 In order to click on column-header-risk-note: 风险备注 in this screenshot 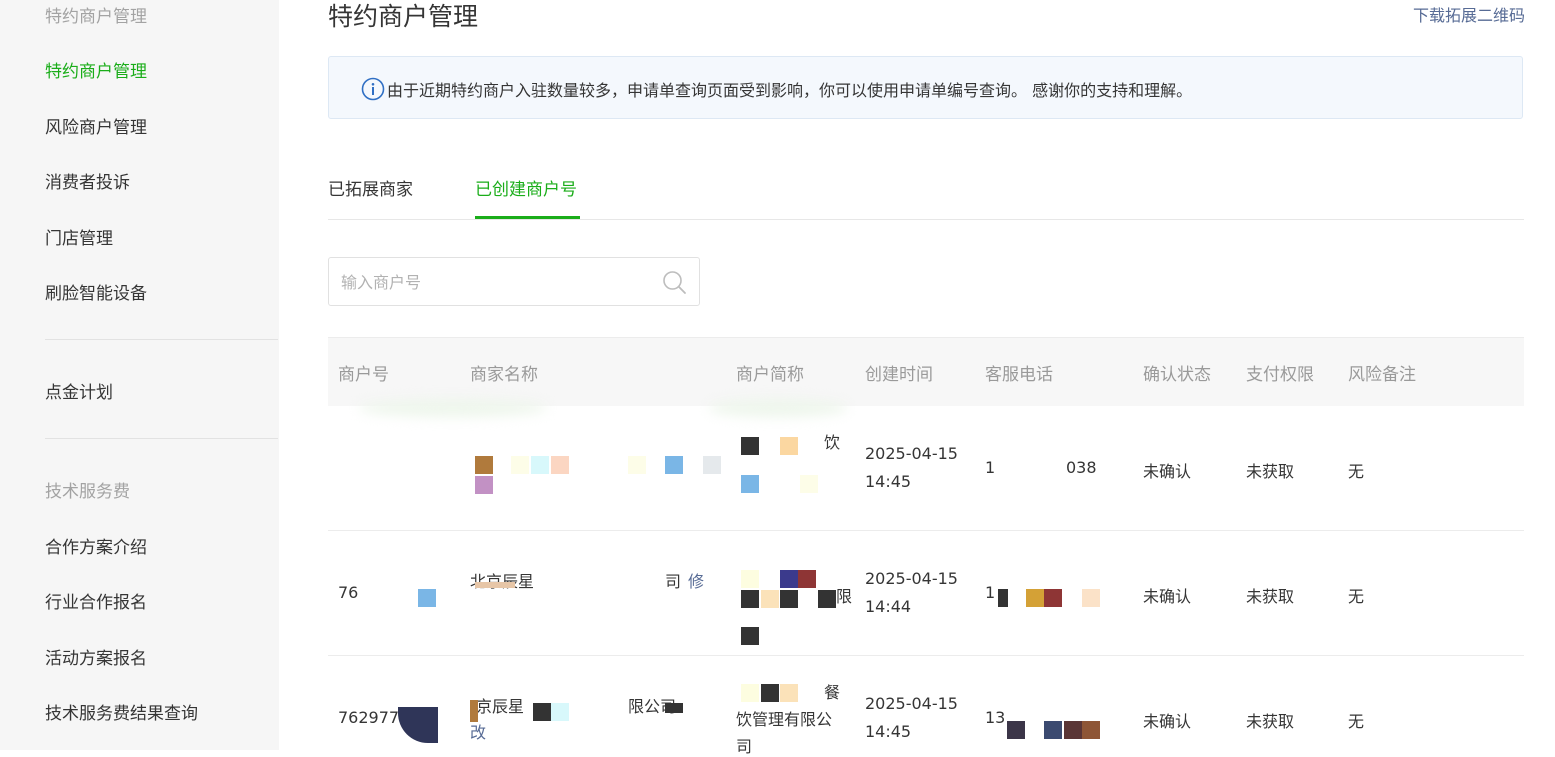, I will do `click(1382, 375)`.